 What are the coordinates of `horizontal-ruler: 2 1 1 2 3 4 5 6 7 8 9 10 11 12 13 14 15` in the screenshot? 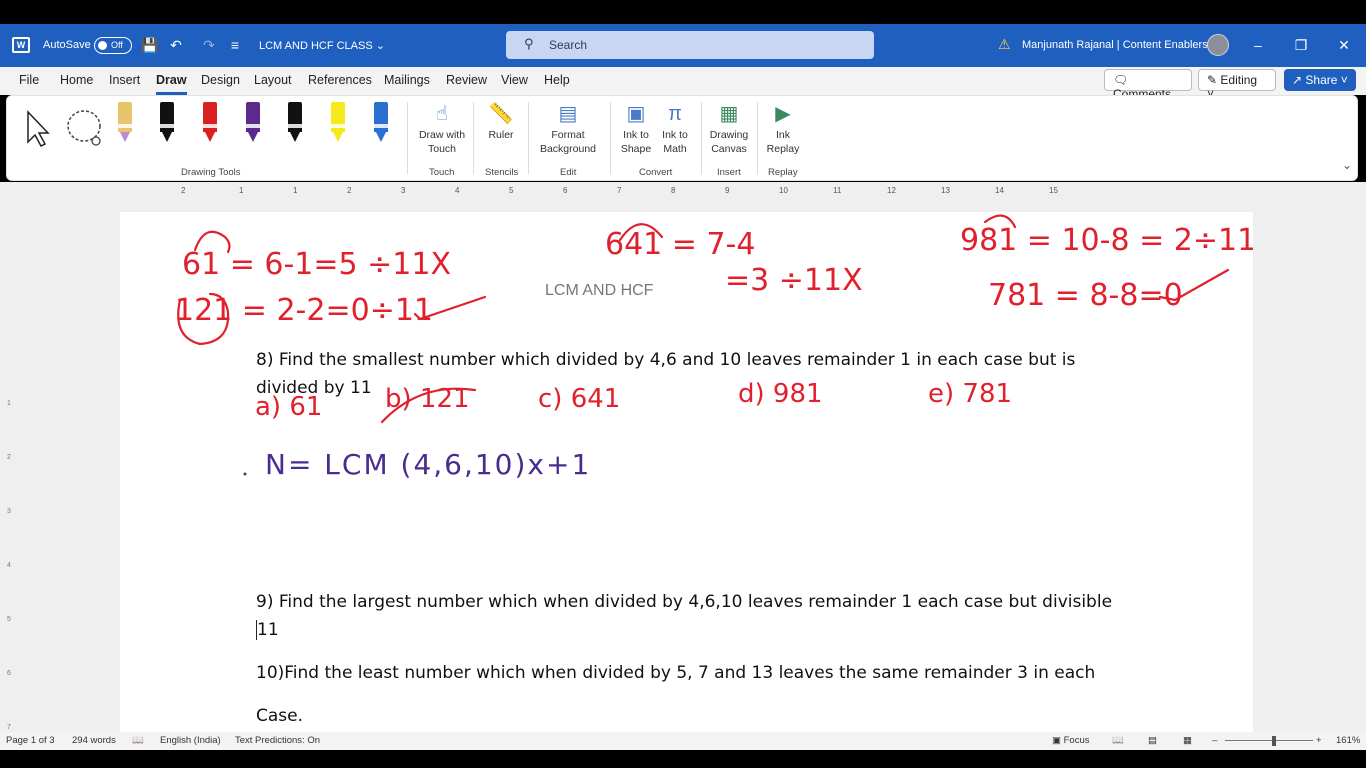 It's located at (686, 192).